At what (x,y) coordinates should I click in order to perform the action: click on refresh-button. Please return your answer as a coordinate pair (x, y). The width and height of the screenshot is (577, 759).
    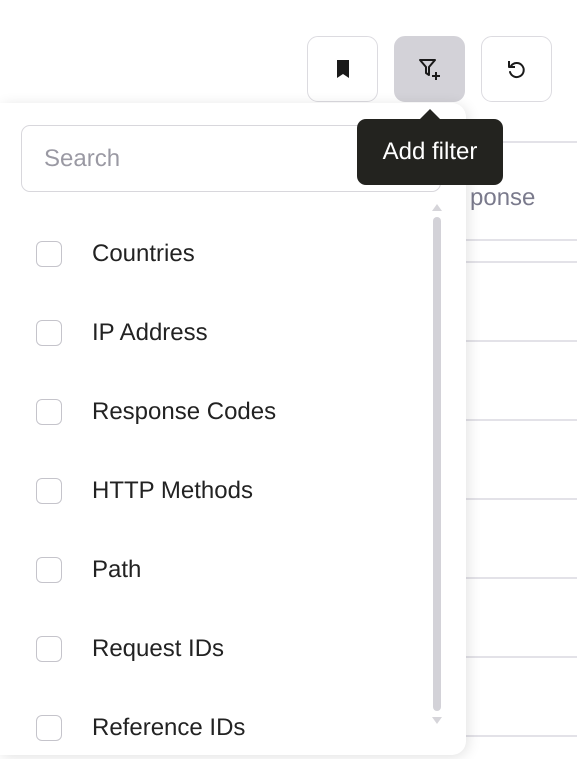
    Looking at the image, I should click on (516, 69).